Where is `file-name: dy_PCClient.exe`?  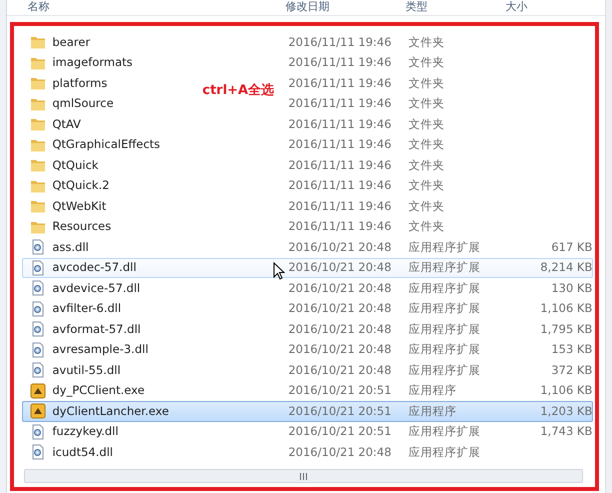
file-name: dy_PCClient.exe is located at coordinates (98, 391).